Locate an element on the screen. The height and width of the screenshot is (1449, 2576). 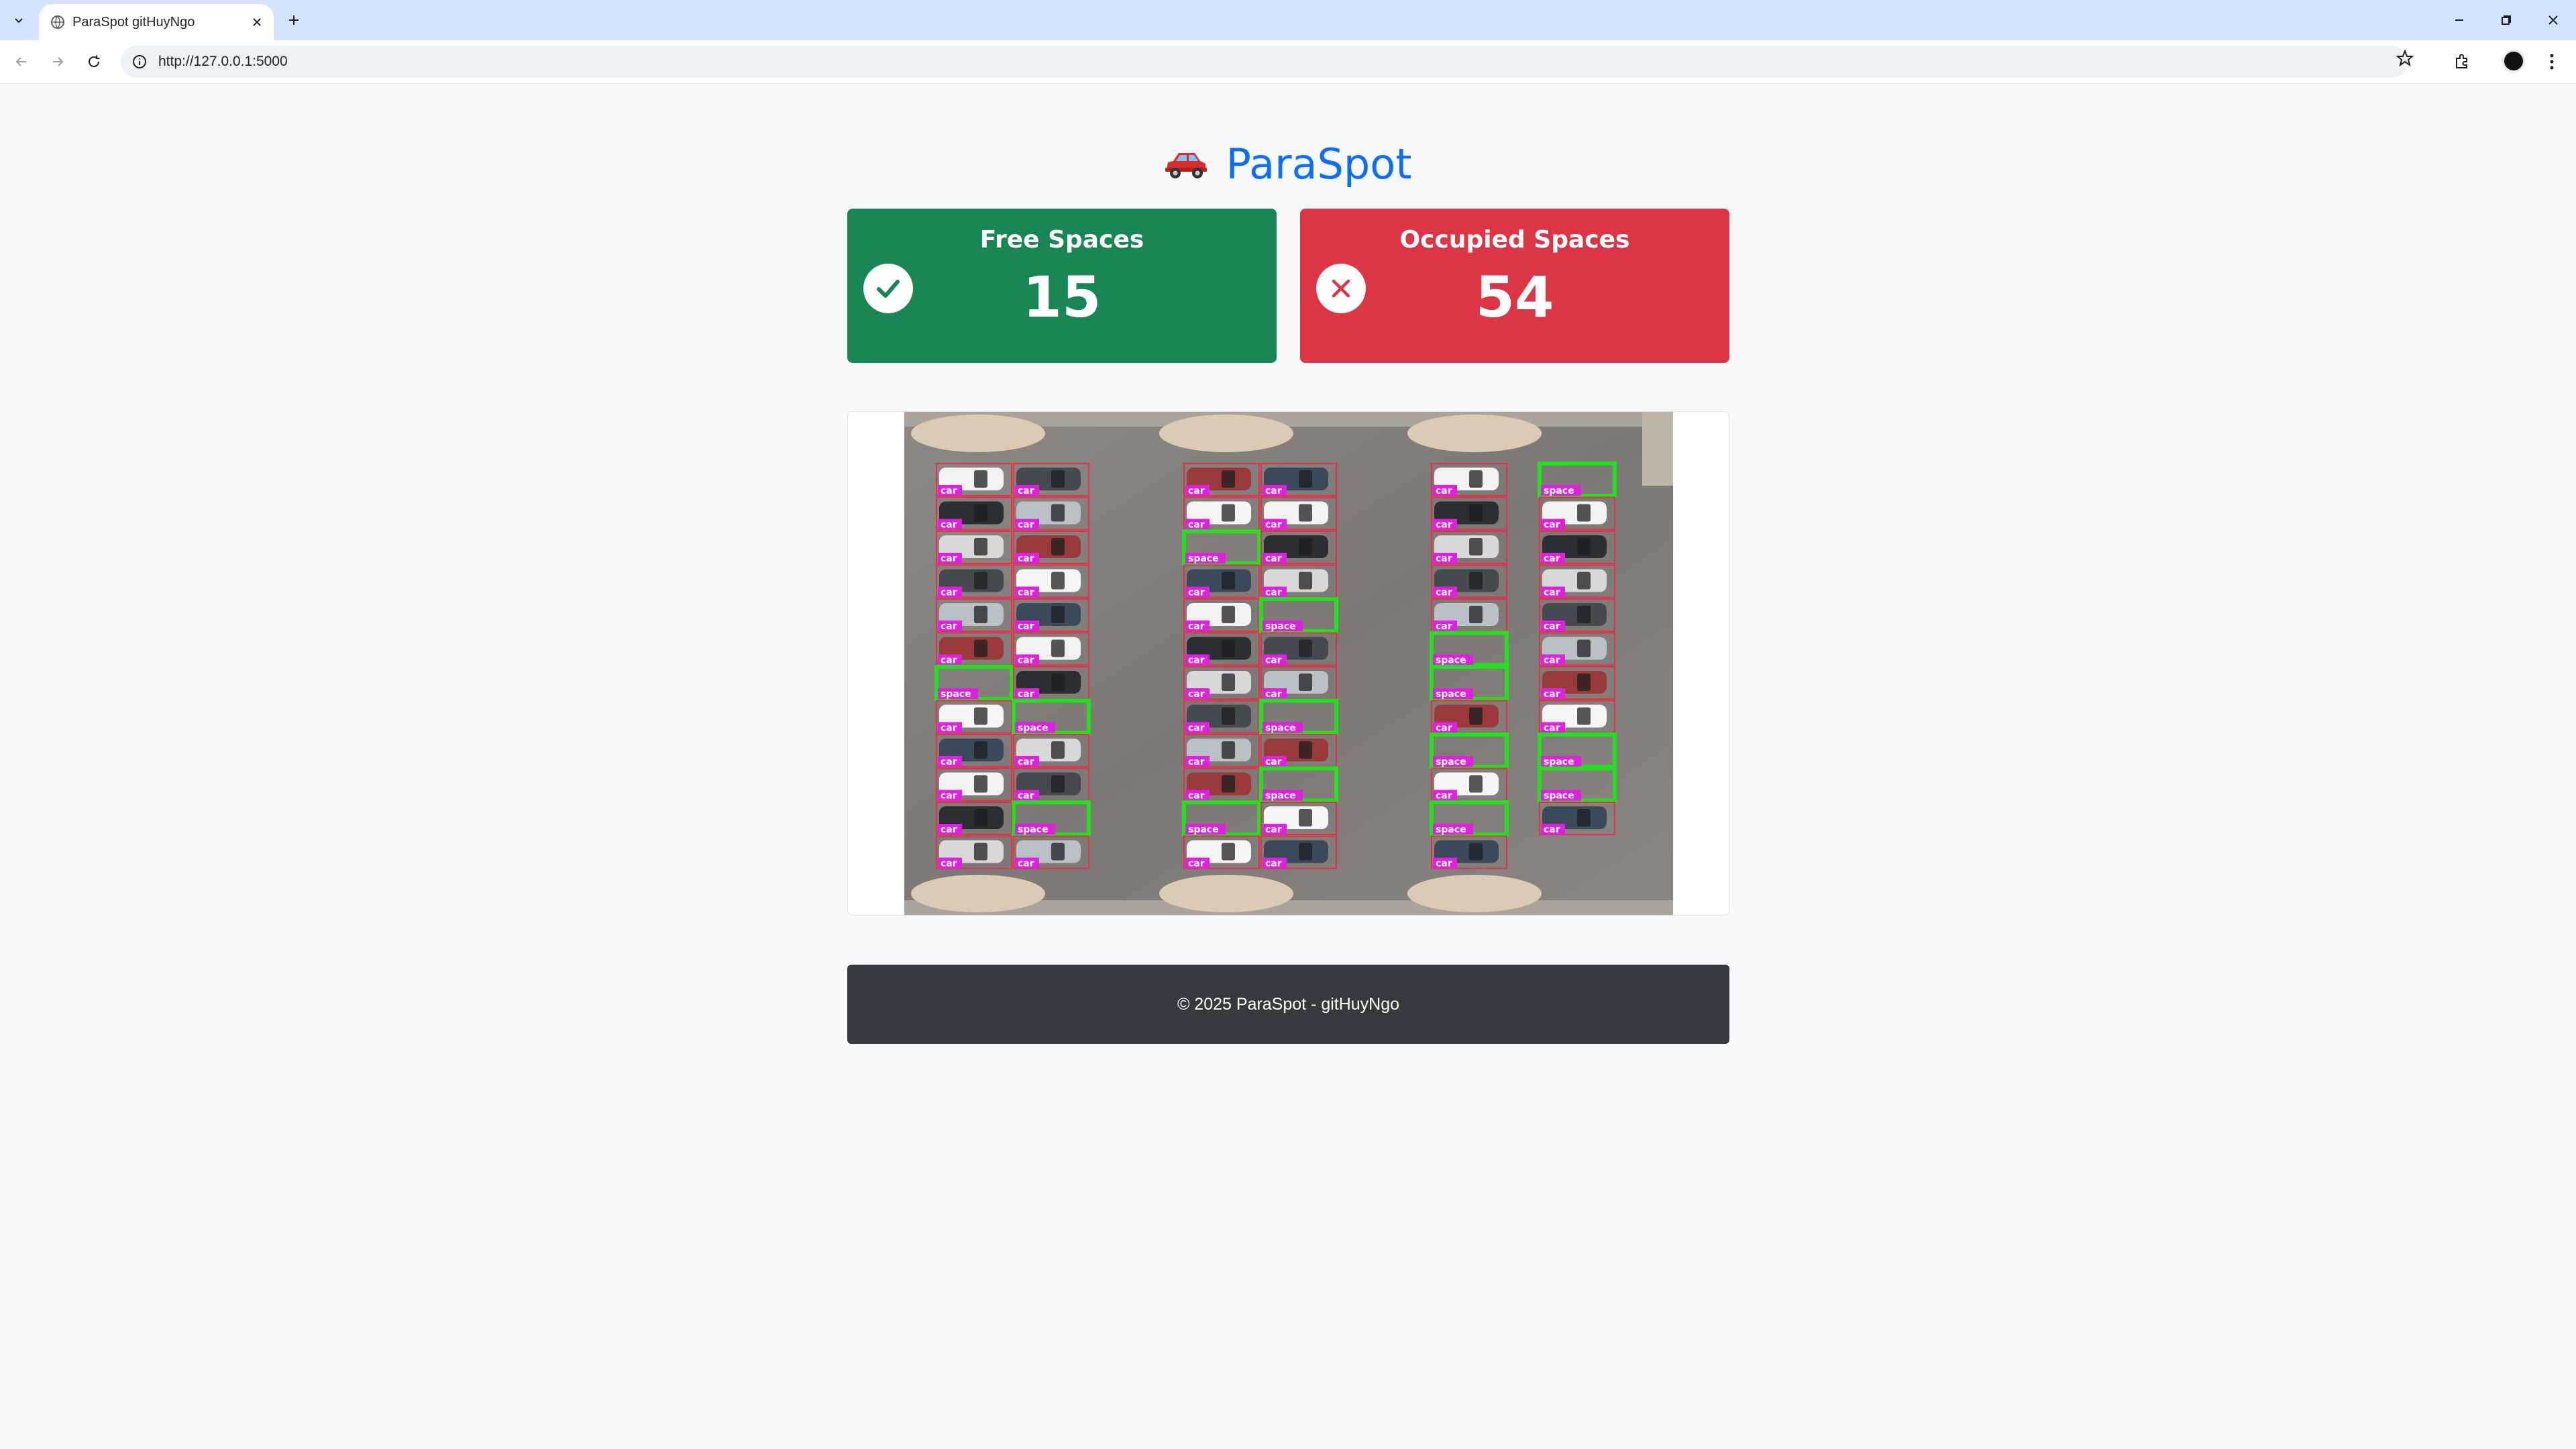
bookmark-button is located at coordinates (2405, 59).